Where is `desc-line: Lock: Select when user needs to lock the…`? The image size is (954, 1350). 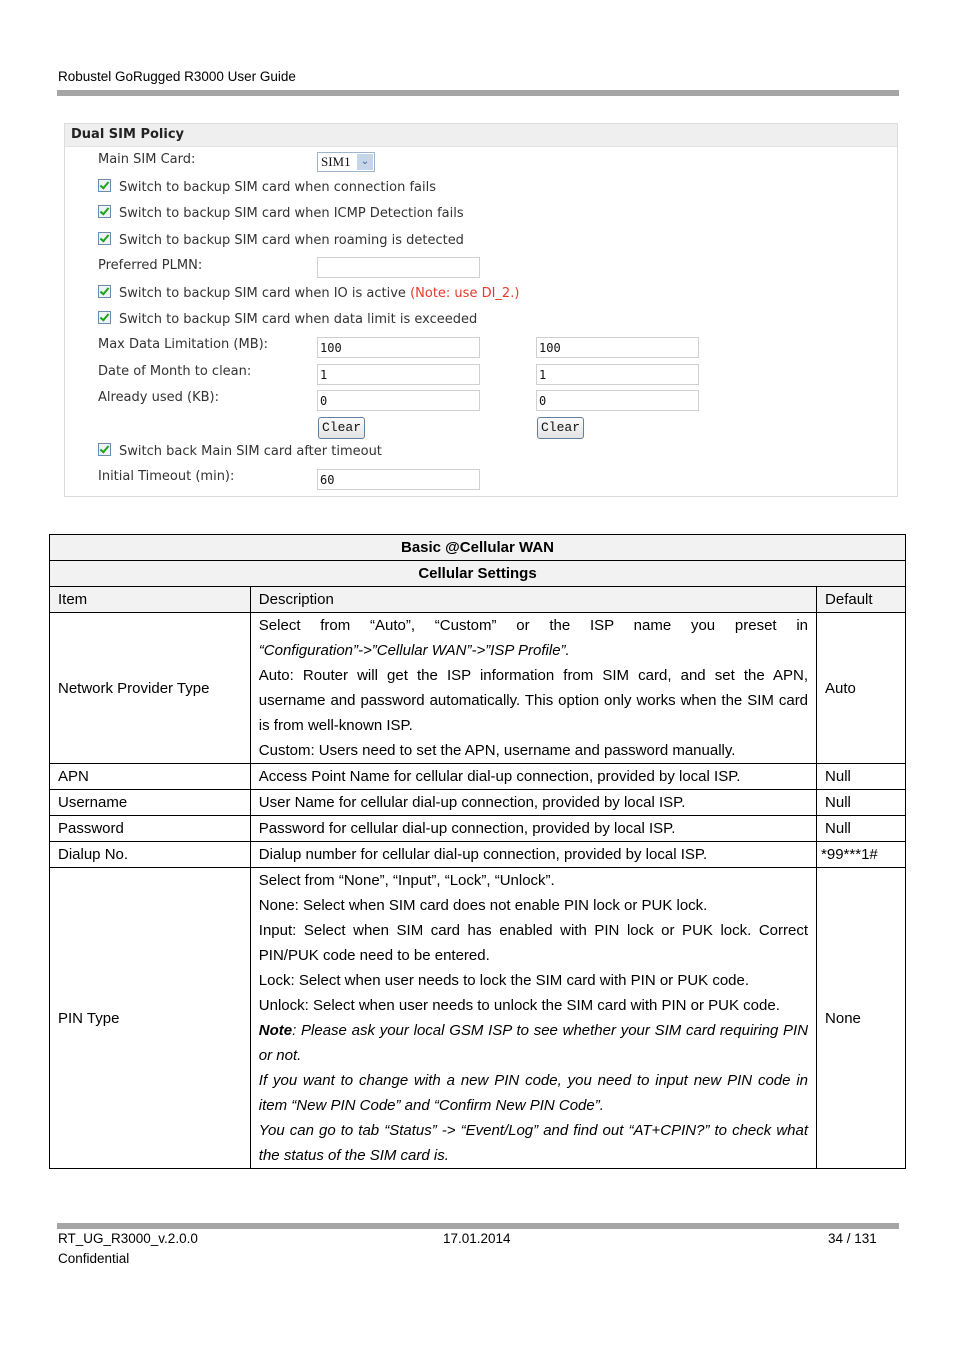
desc-line: Lock: Select when user needs to lock the… is located at coordinates (504, 980).